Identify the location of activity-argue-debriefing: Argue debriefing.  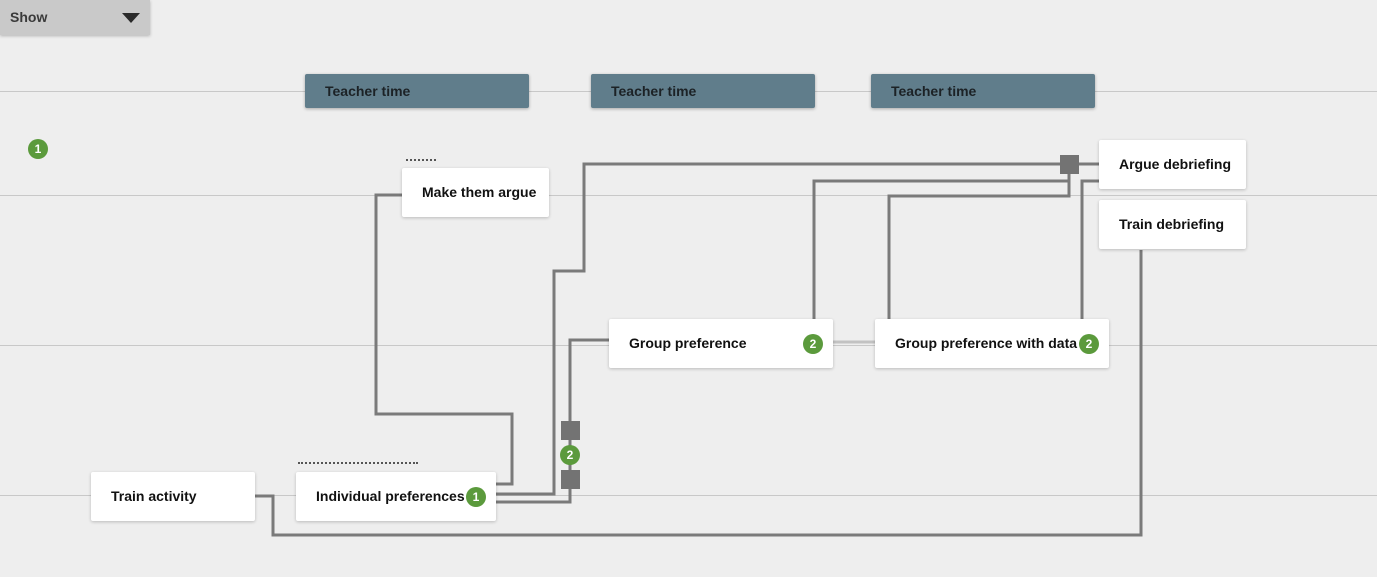
(1172, 164).